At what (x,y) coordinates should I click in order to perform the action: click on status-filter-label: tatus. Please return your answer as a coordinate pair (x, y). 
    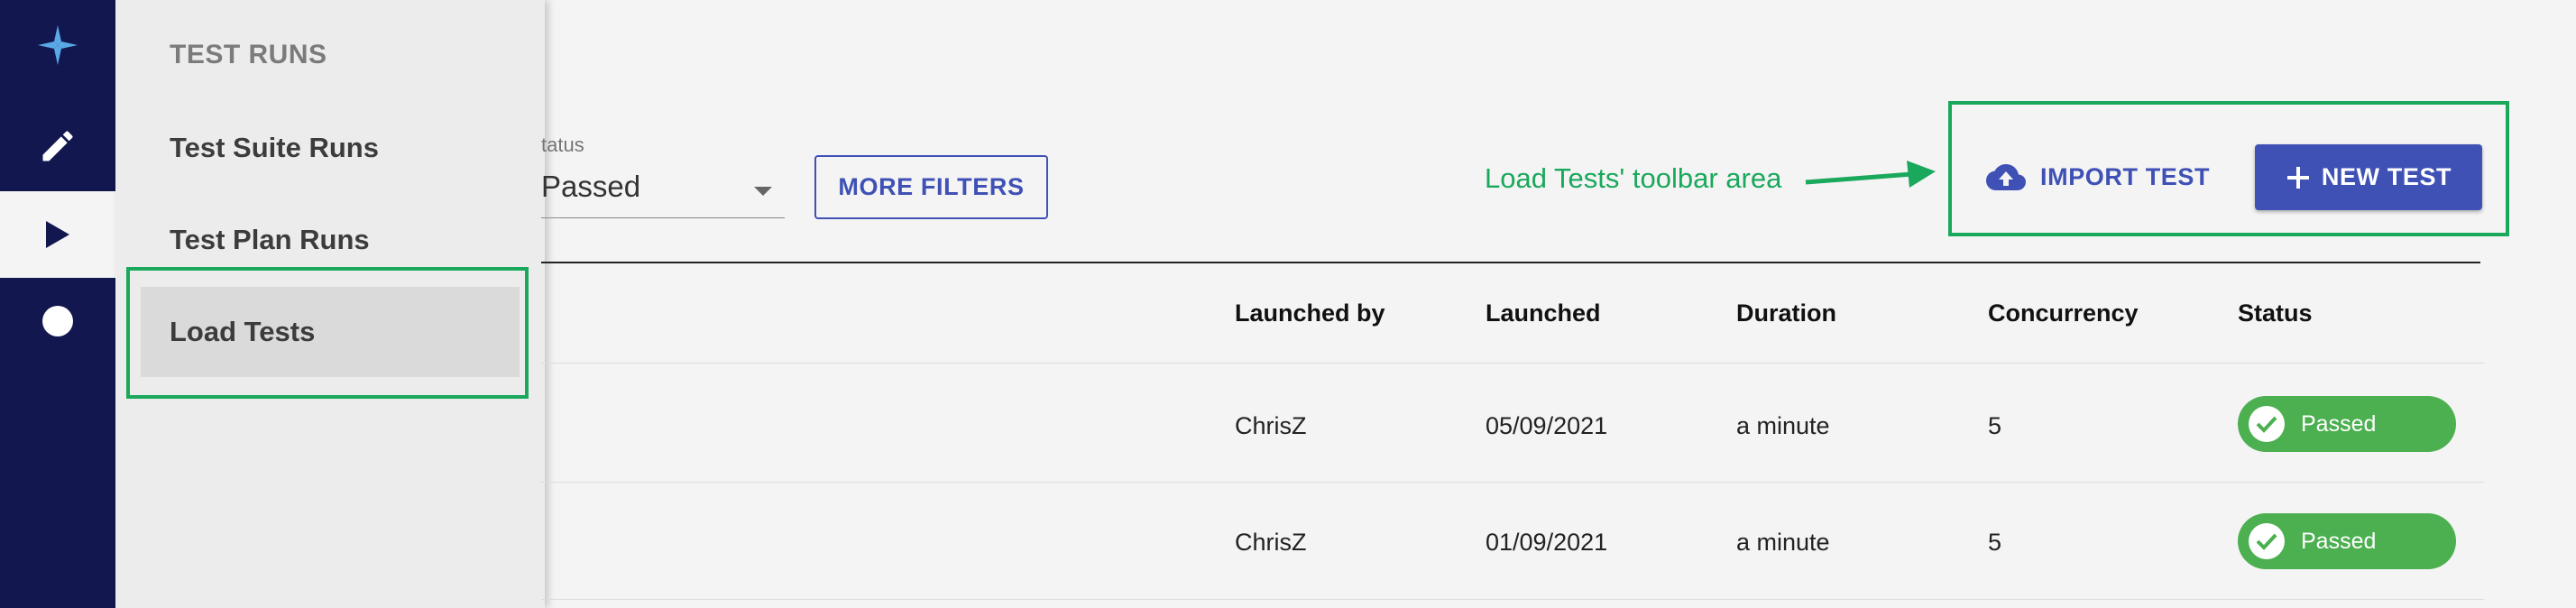
    Looking at the image, I should click on (562, 145).